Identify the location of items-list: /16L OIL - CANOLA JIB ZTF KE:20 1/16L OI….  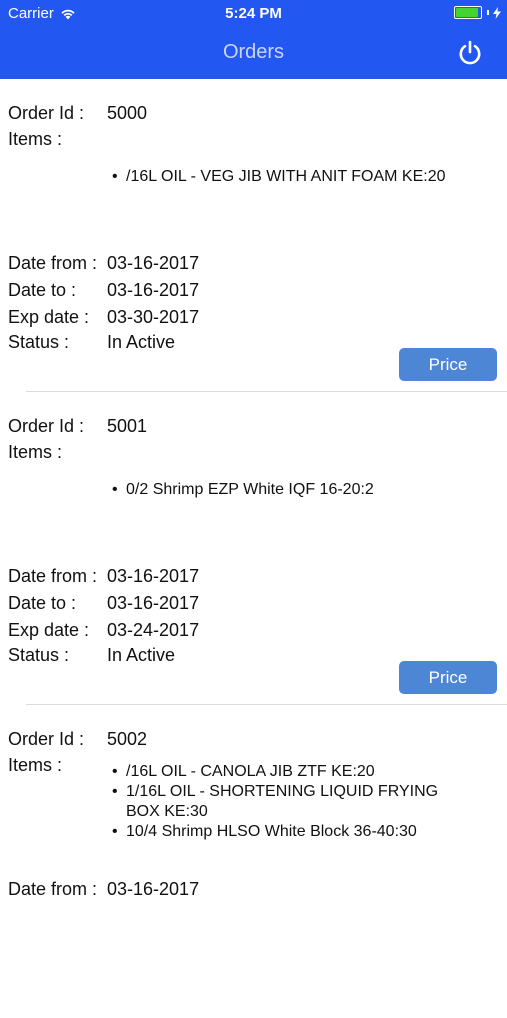
(287, 802).